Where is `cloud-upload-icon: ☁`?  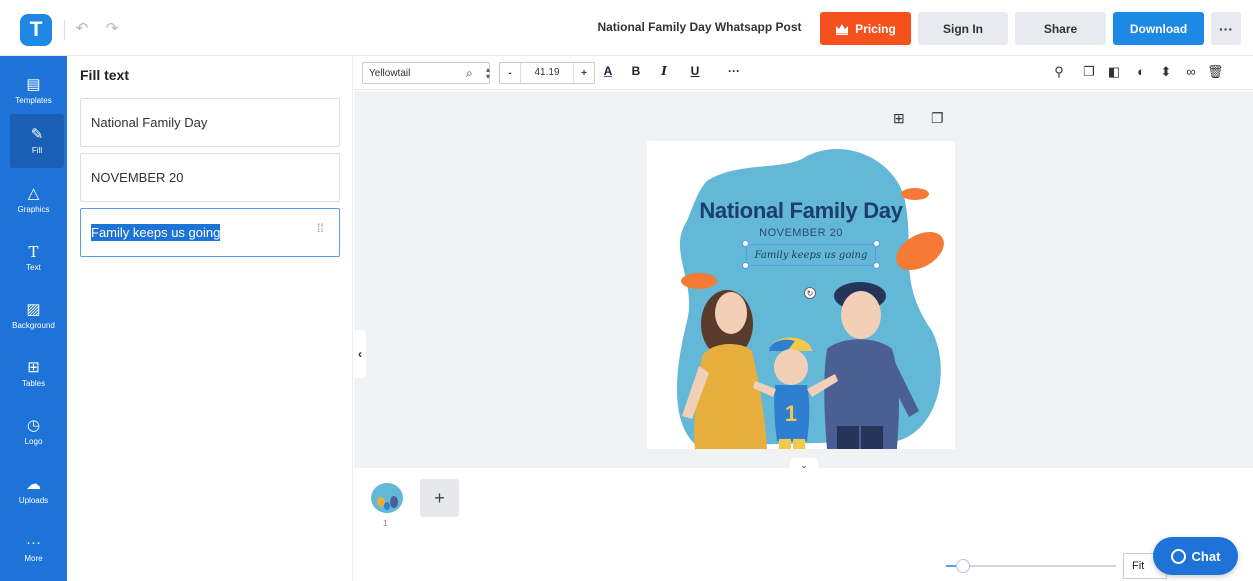
cloud-upload-icon: ☁ is located at coordinates (33, 484).